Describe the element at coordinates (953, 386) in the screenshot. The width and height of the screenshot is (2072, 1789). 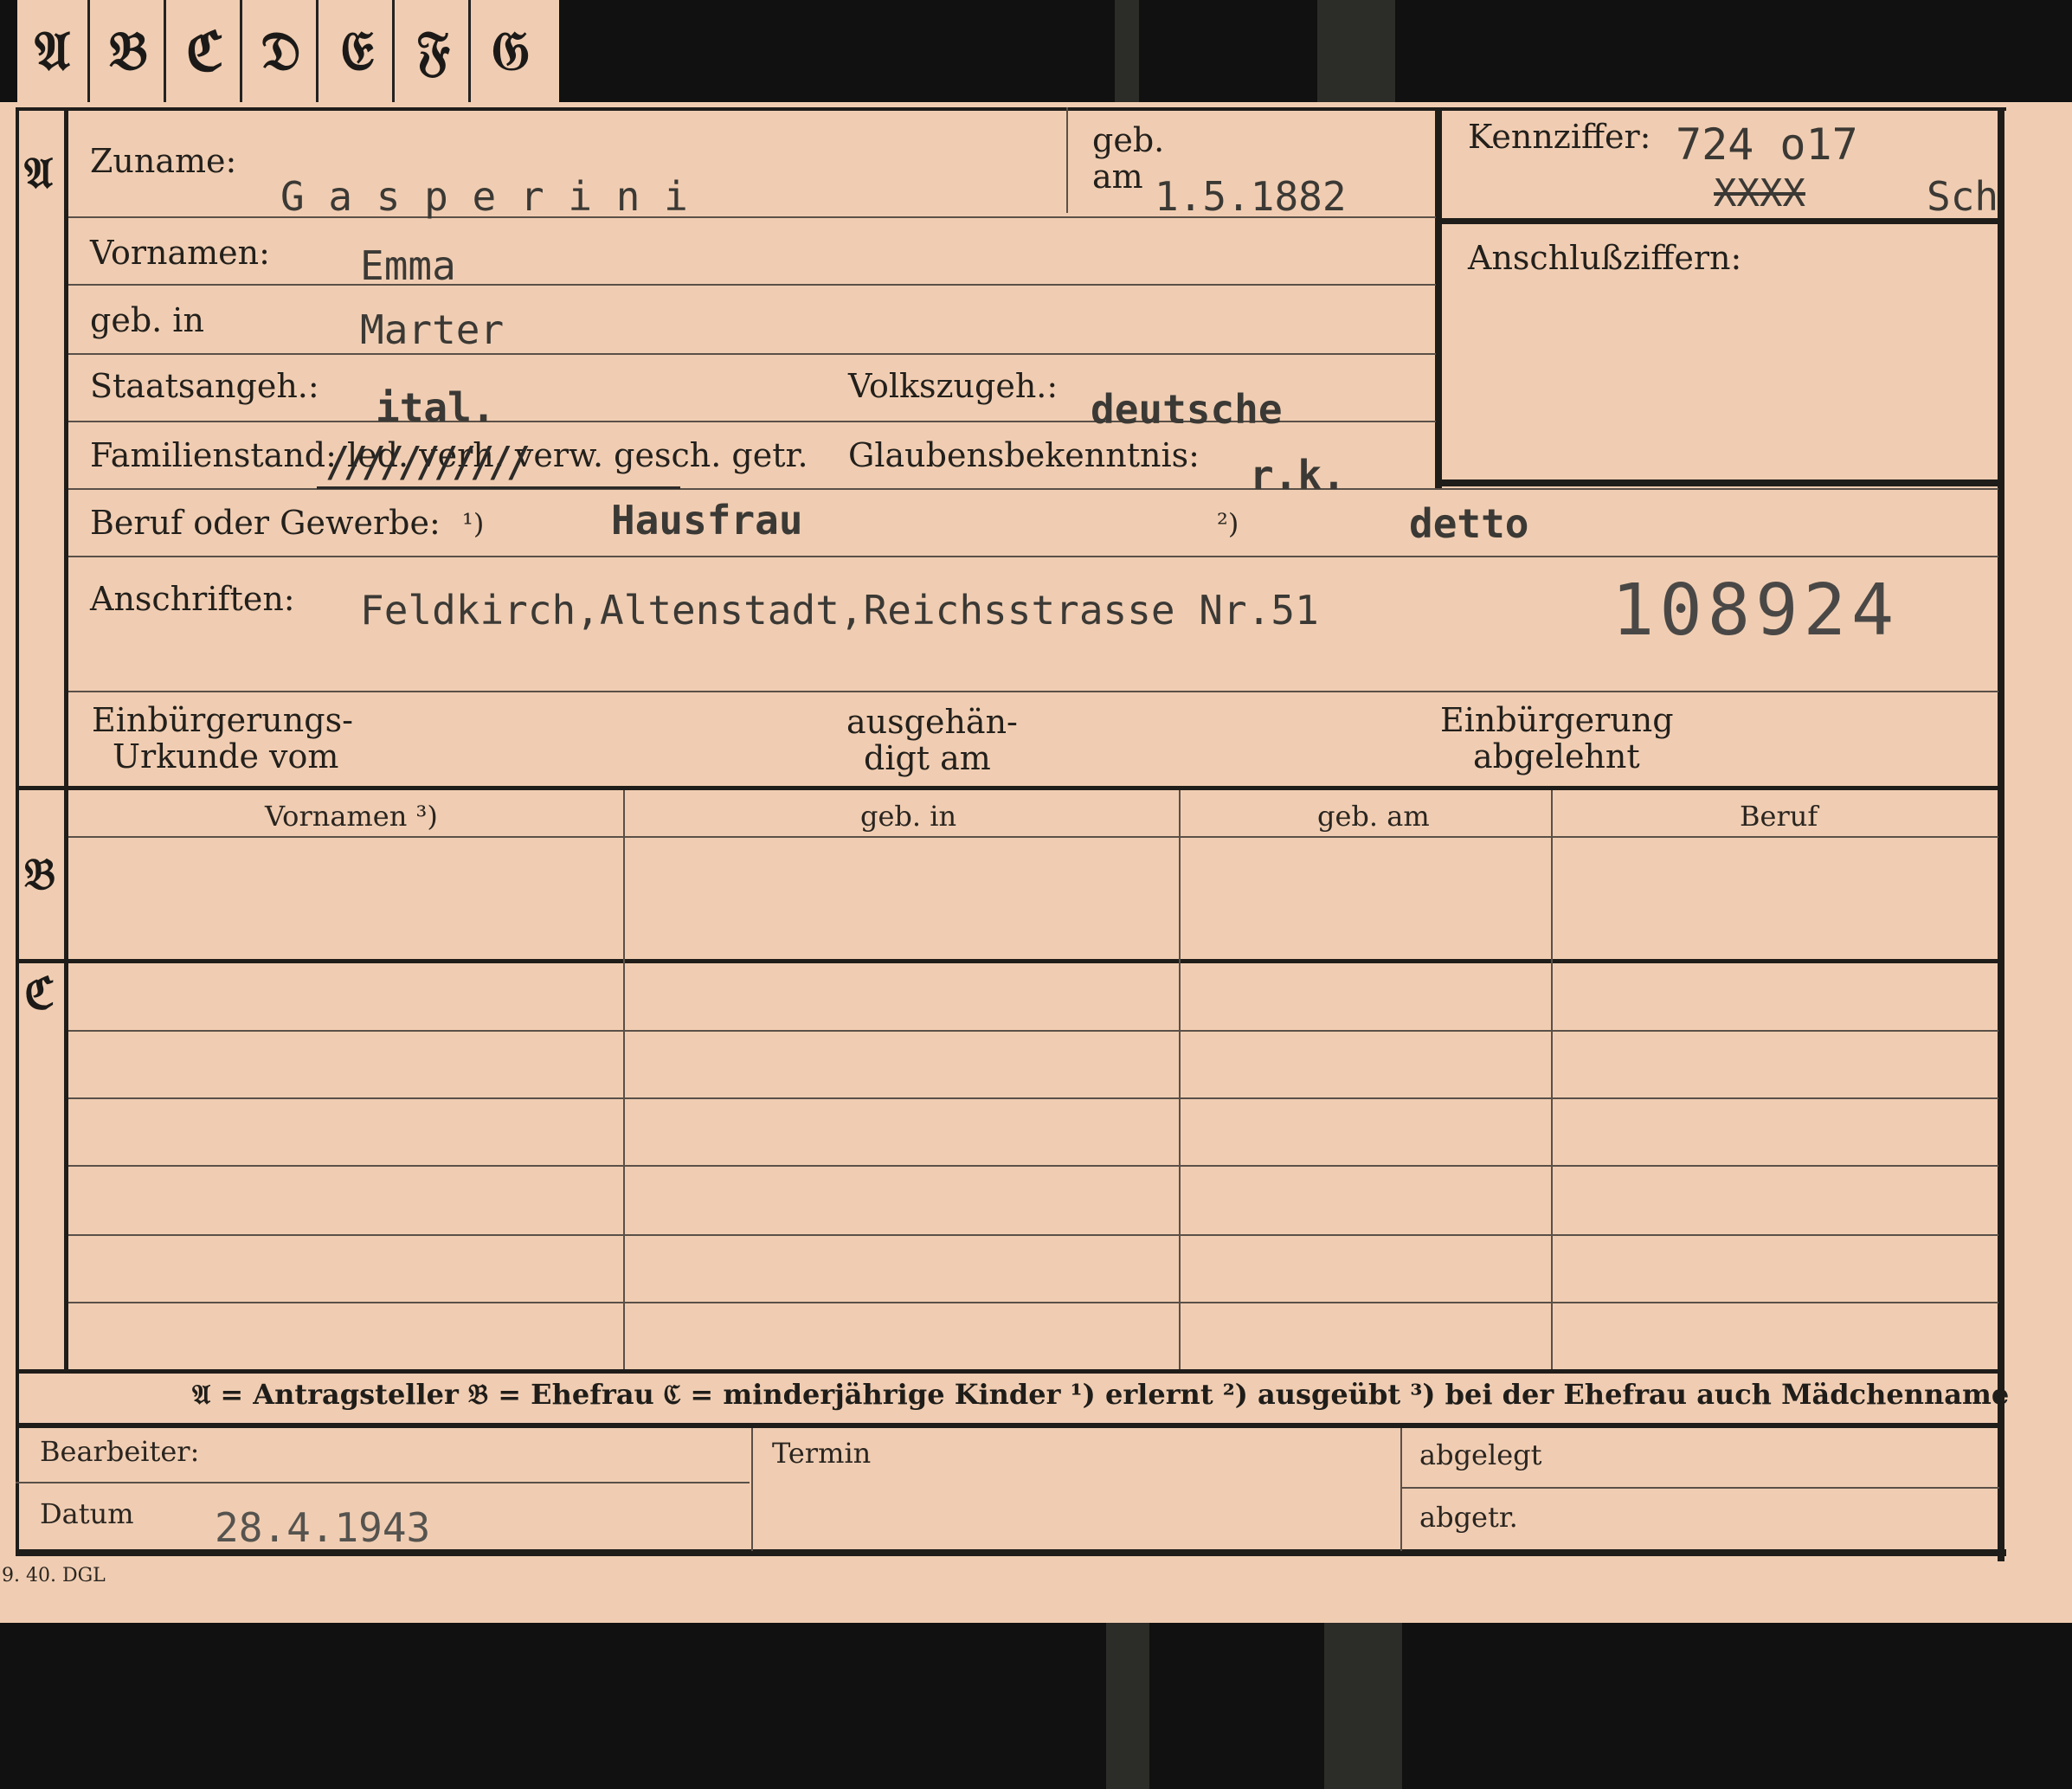
I see `volkszugeh-label: Volkszugeh.:` at that location.